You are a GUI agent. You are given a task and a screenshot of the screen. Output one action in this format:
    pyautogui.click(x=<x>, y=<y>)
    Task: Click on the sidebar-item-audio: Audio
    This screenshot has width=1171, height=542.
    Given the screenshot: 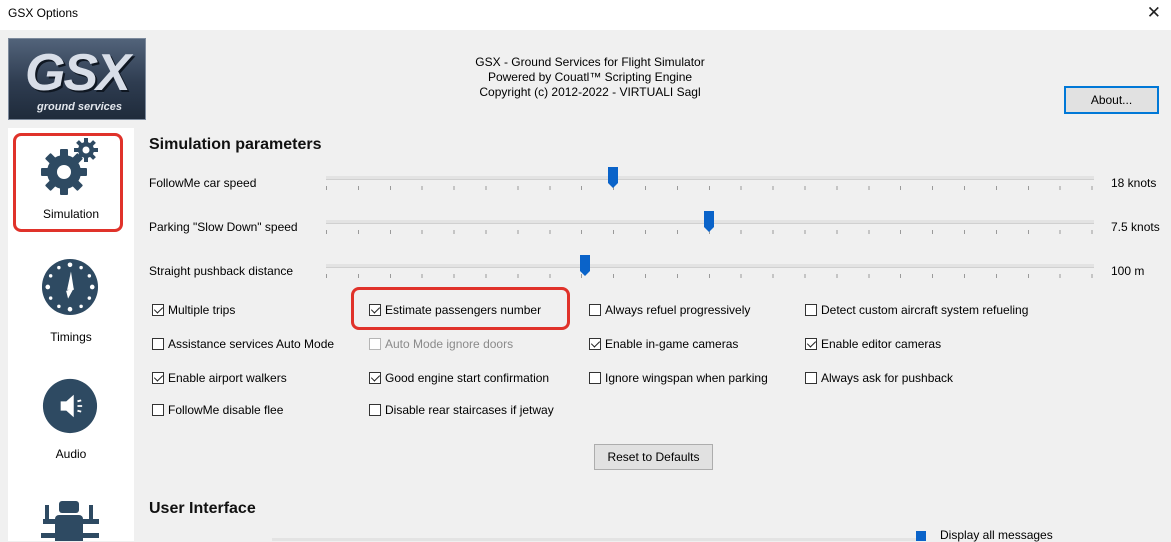 What is the action you would take?
    pyautogui.click(x=71, y=418)
    